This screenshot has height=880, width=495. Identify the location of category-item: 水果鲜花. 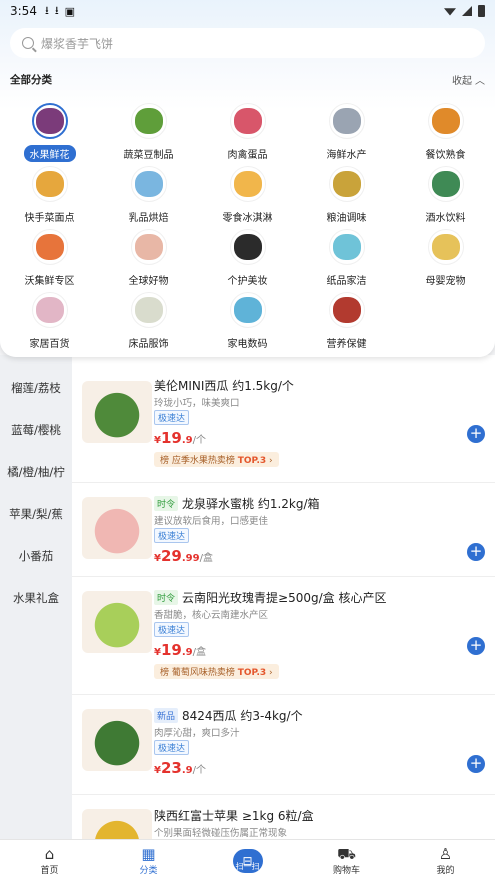
(49, 132).